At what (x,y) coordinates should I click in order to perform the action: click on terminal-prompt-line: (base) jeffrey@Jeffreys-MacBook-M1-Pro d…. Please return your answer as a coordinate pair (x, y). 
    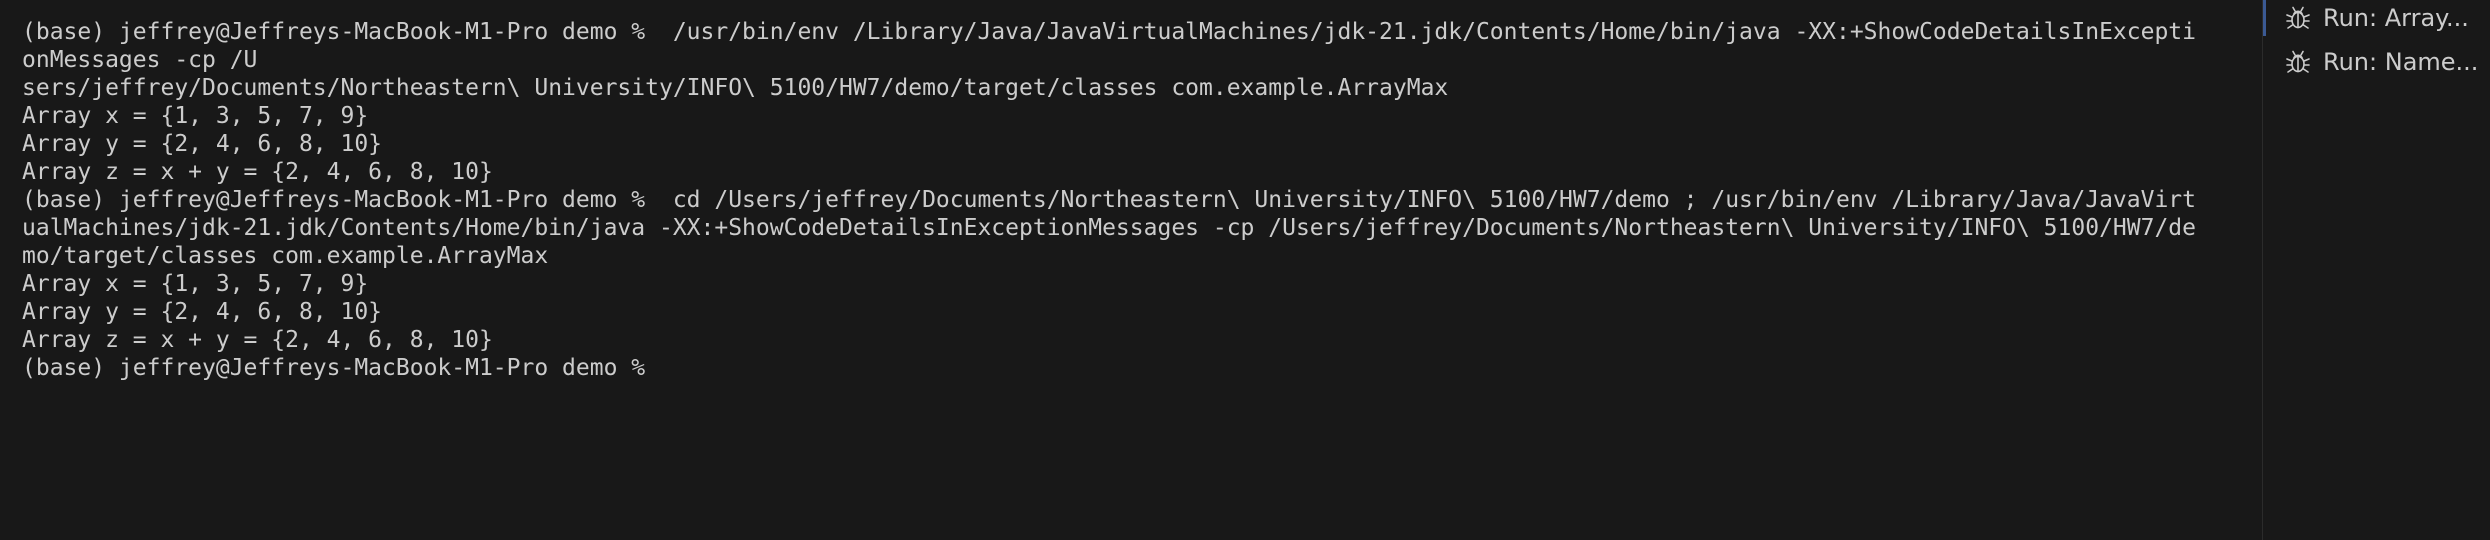
    Looking at the image, I should click on (1137, 368).